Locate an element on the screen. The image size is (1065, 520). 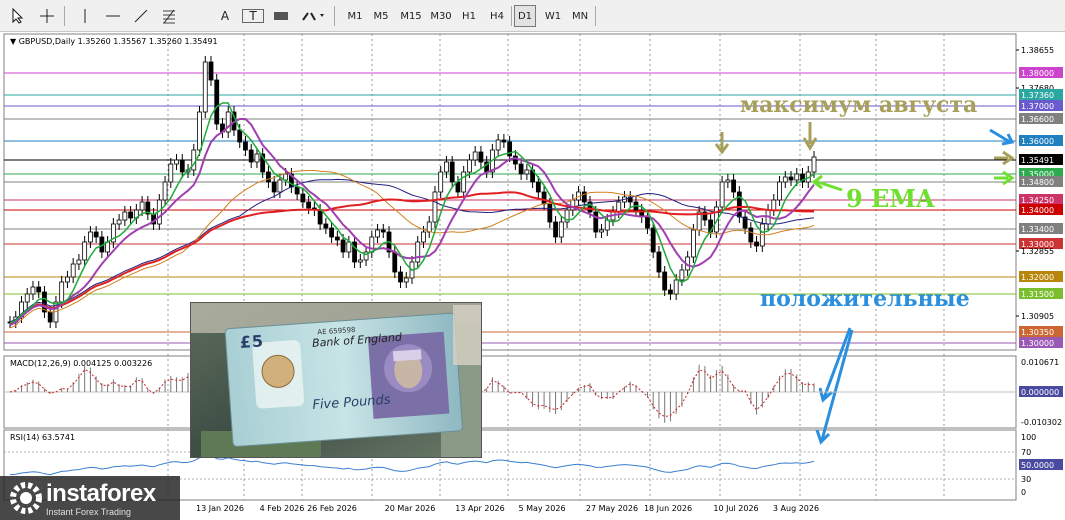
cursor-icon is located at coordinates (17, 16).